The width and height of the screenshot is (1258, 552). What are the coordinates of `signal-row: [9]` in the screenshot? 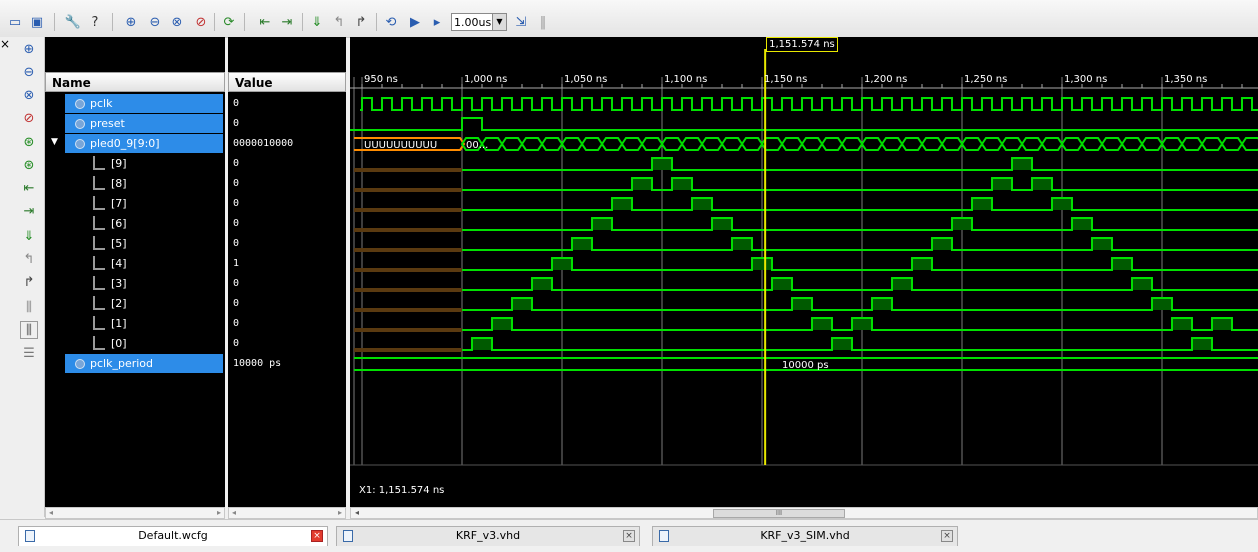 It's located at (144, 163).